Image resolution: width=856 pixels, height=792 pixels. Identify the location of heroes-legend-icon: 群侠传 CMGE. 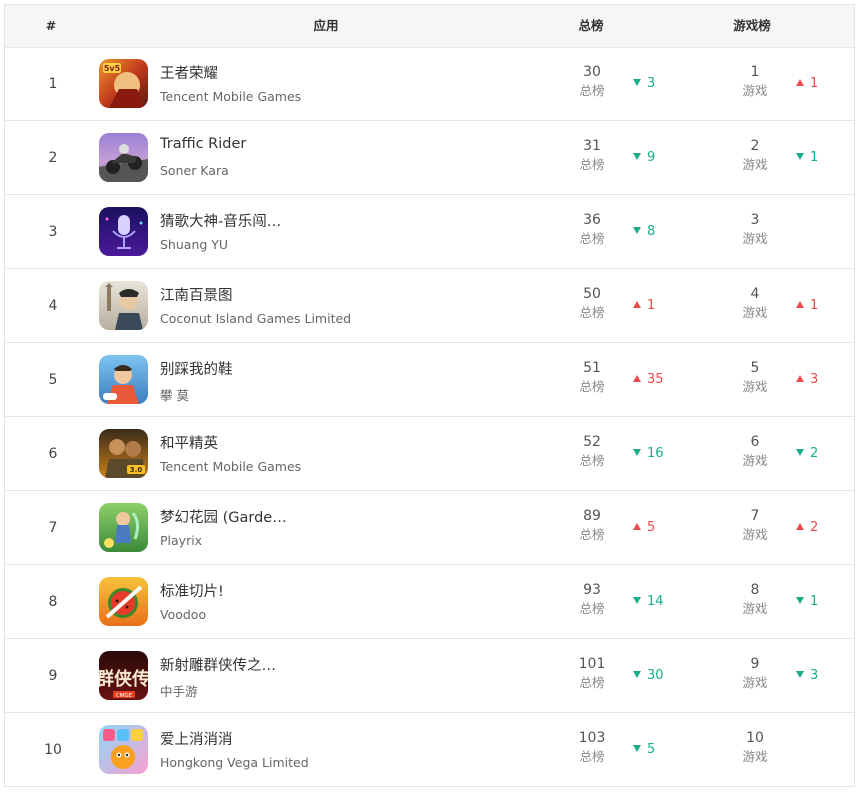
(123, 675).